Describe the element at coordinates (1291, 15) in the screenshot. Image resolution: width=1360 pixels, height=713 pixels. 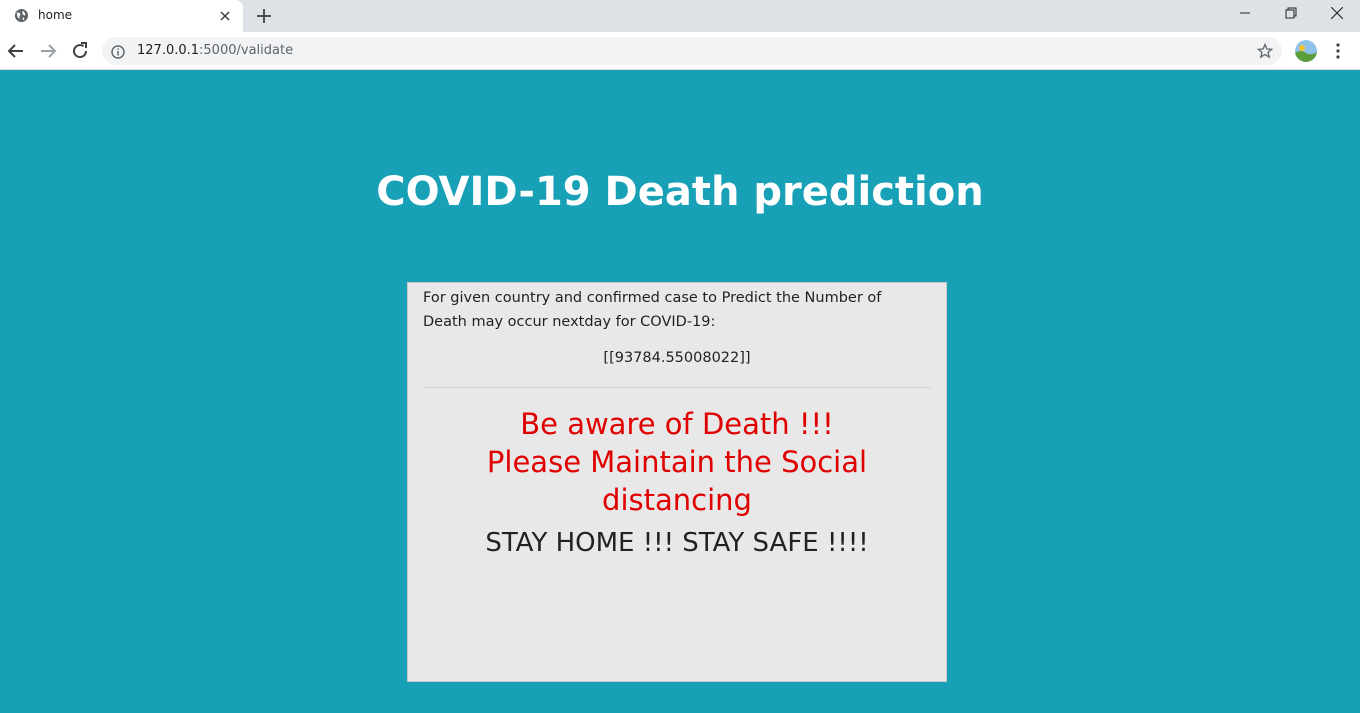
I see `restore-icon` at that location.